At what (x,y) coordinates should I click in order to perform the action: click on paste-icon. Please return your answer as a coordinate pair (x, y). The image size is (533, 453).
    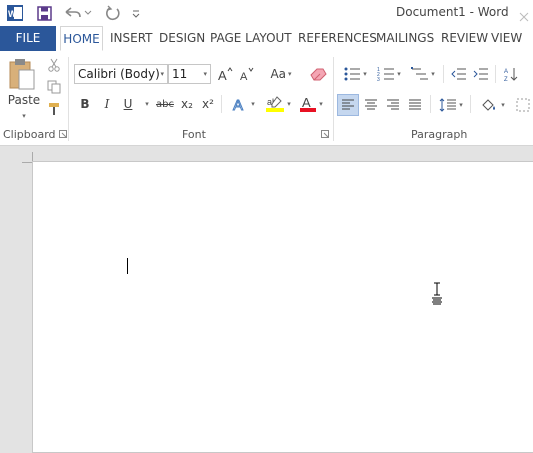
    Looking at the image, I should click on (22, 75).